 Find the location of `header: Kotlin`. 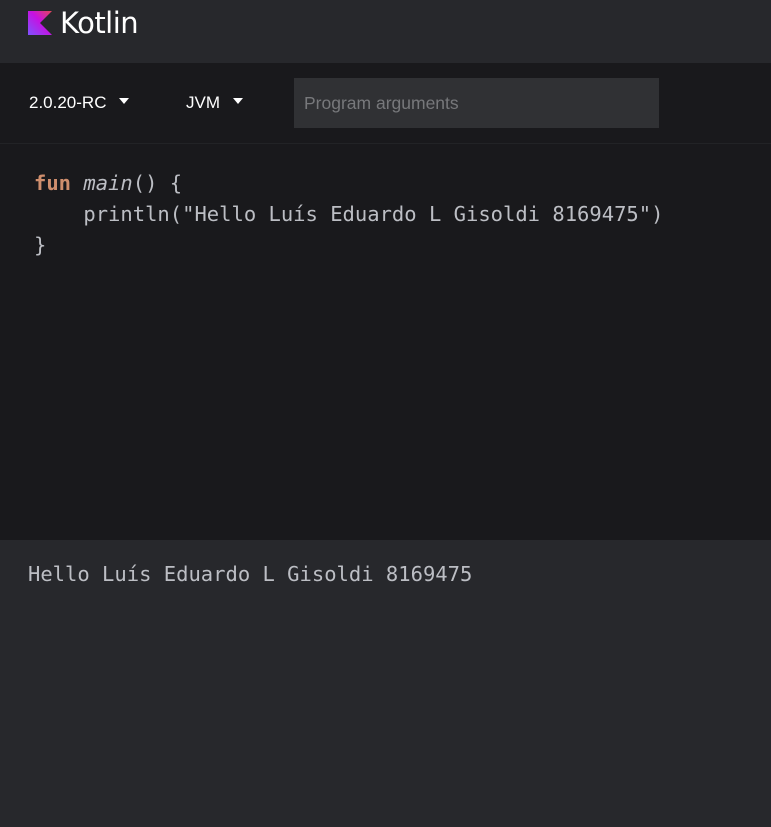

header: Kotlin is located at coordinates (385, 31).